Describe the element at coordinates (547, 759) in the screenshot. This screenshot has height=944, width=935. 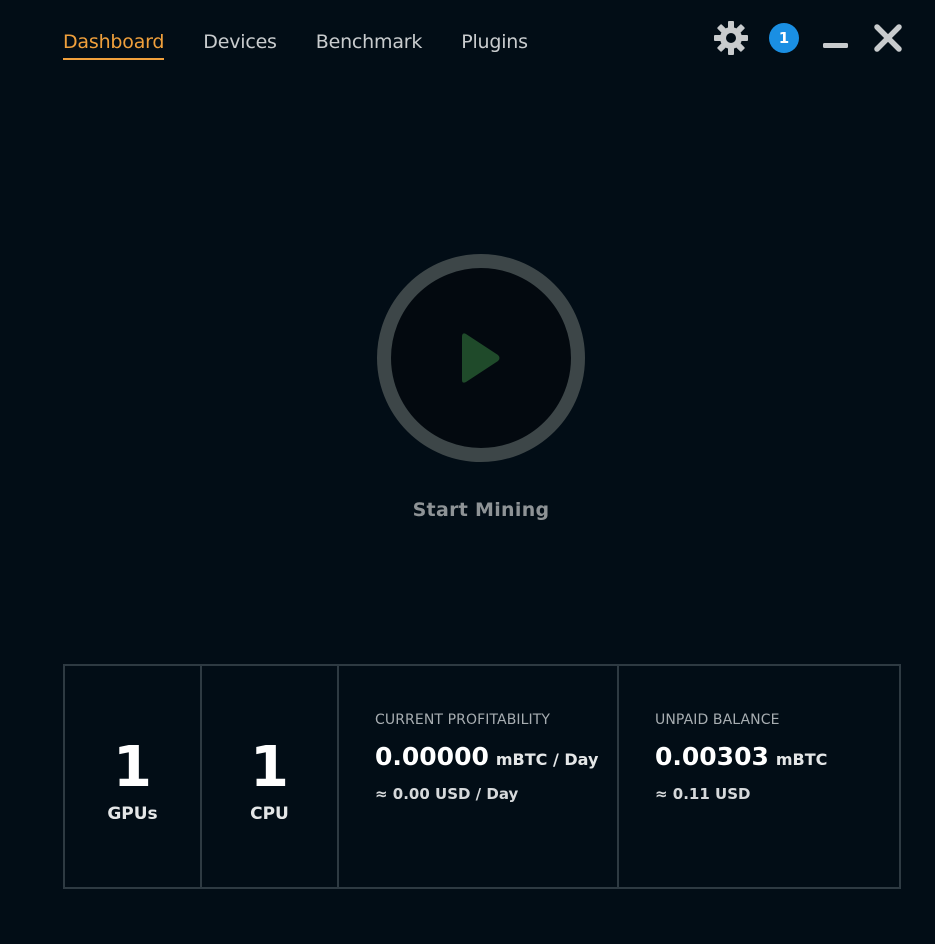
I see `profitability-unit: mBTC / Day` at that location.